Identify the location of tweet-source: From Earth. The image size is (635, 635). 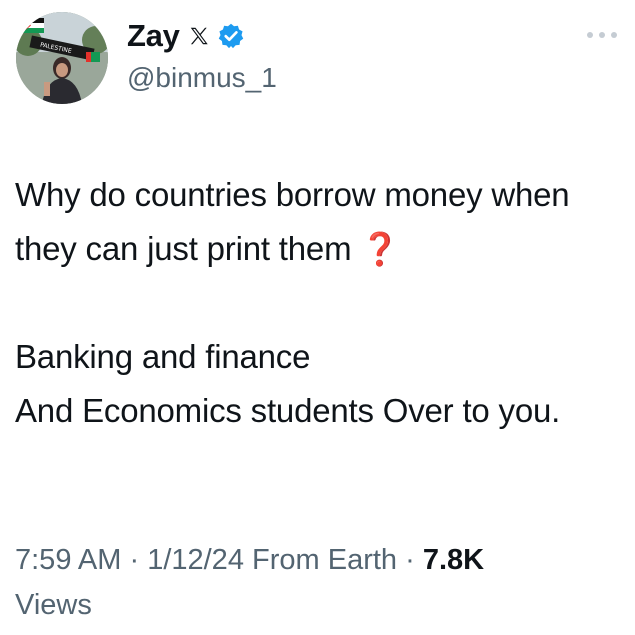
(320, 560).